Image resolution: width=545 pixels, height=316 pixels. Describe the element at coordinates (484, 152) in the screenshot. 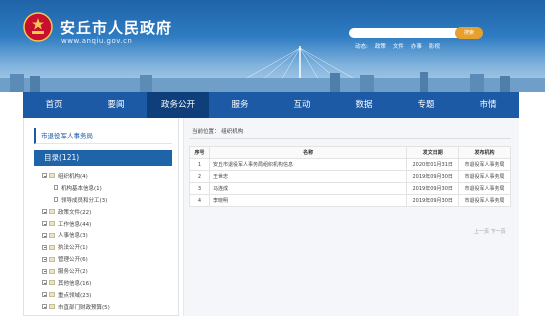

I see `column-header-publisher: 发布机构` at that location.